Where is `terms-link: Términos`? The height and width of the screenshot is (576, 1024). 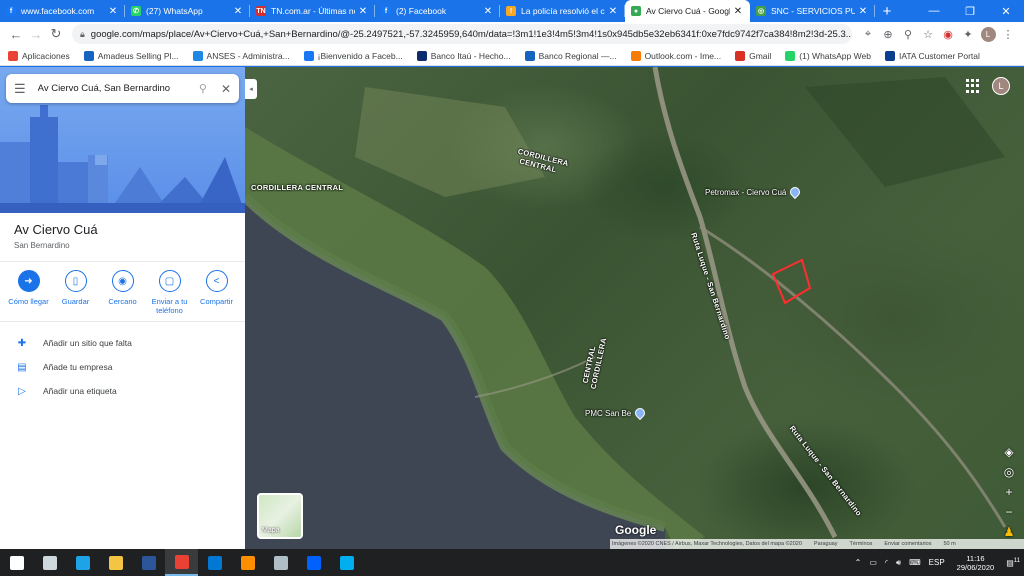
terms-link: Términos is located at coordinates (860, 544).